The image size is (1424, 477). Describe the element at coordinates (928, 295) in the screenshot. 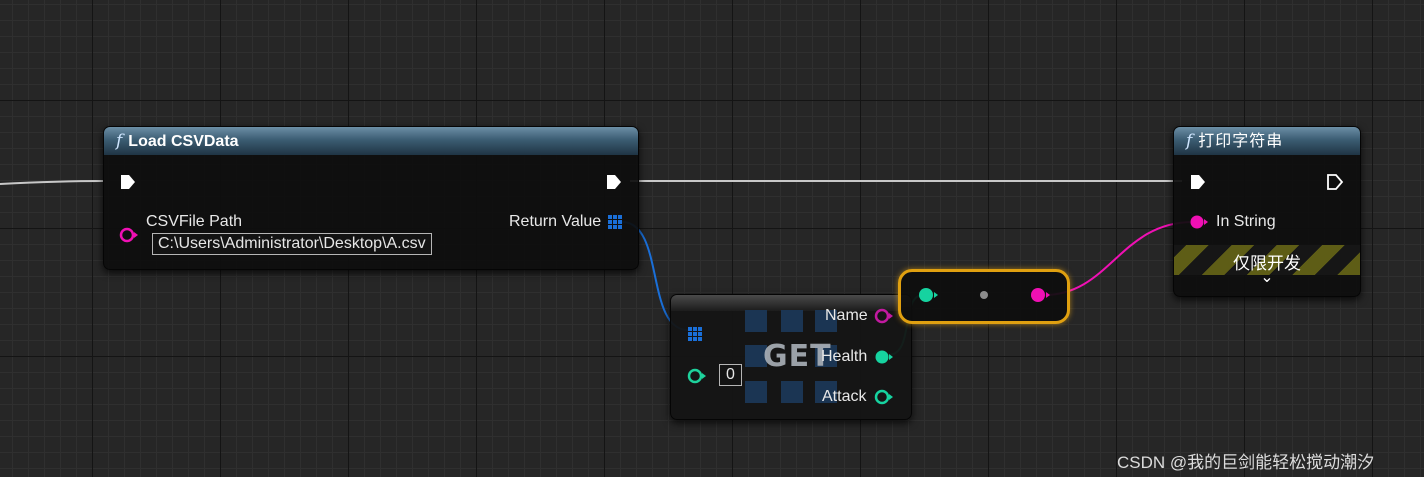

I see `conversion-in-pin` at that location.